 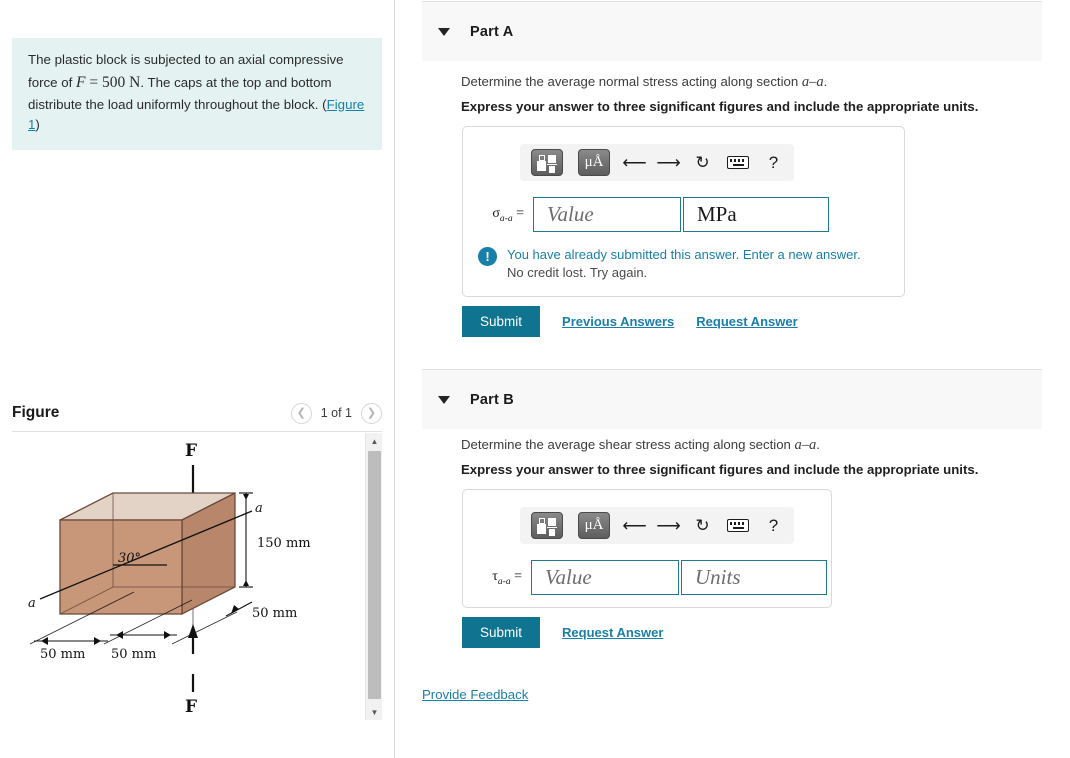 I want to click on part-b-equation-row: τa-a = Value Units, so click(x=648, y=577).